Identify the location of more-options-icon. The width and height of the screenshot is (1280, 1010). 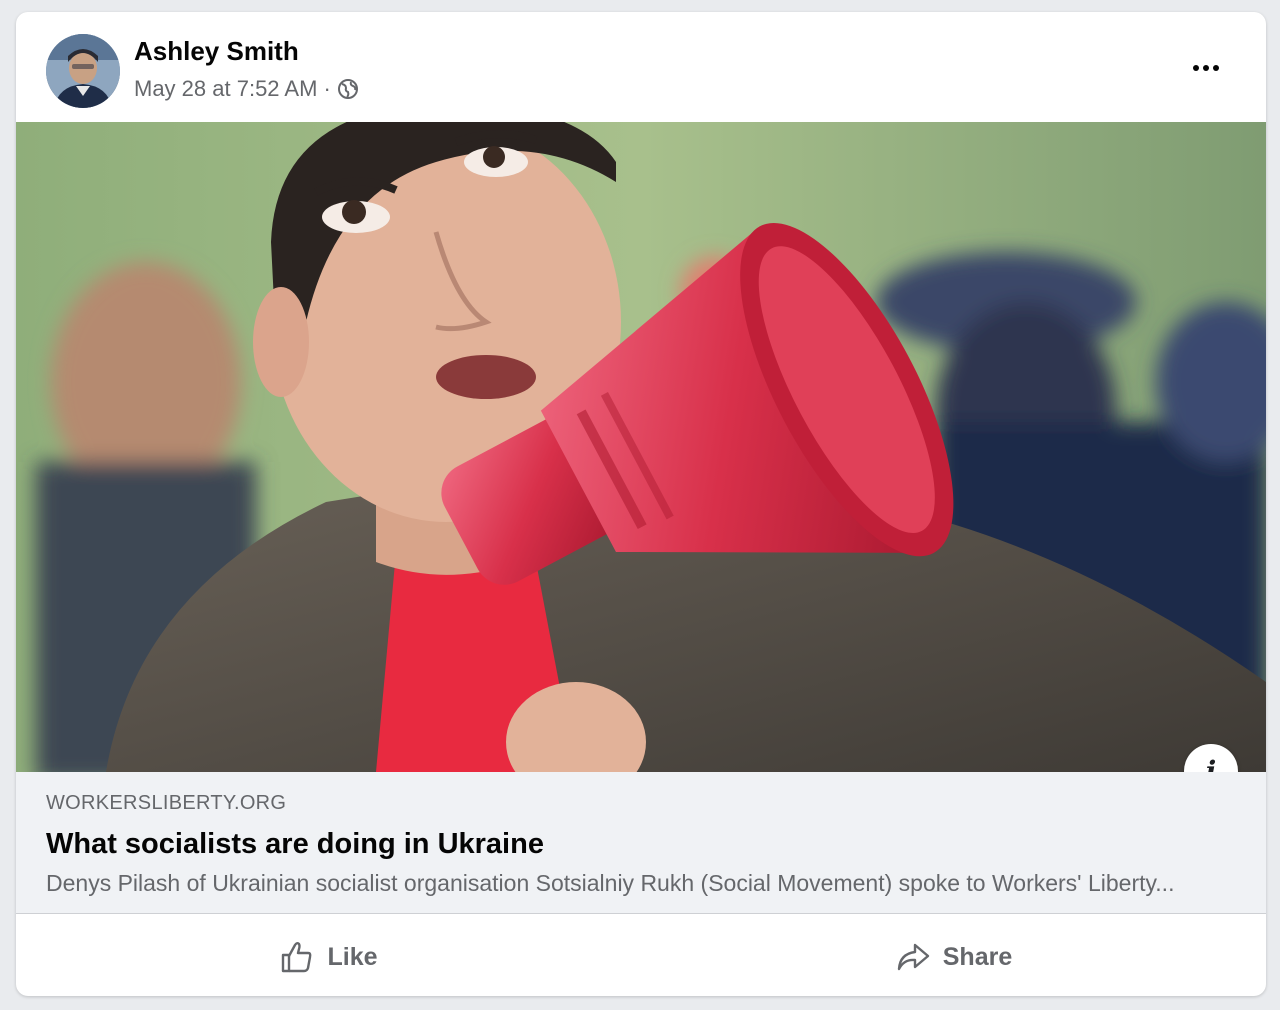
(1206, 68).